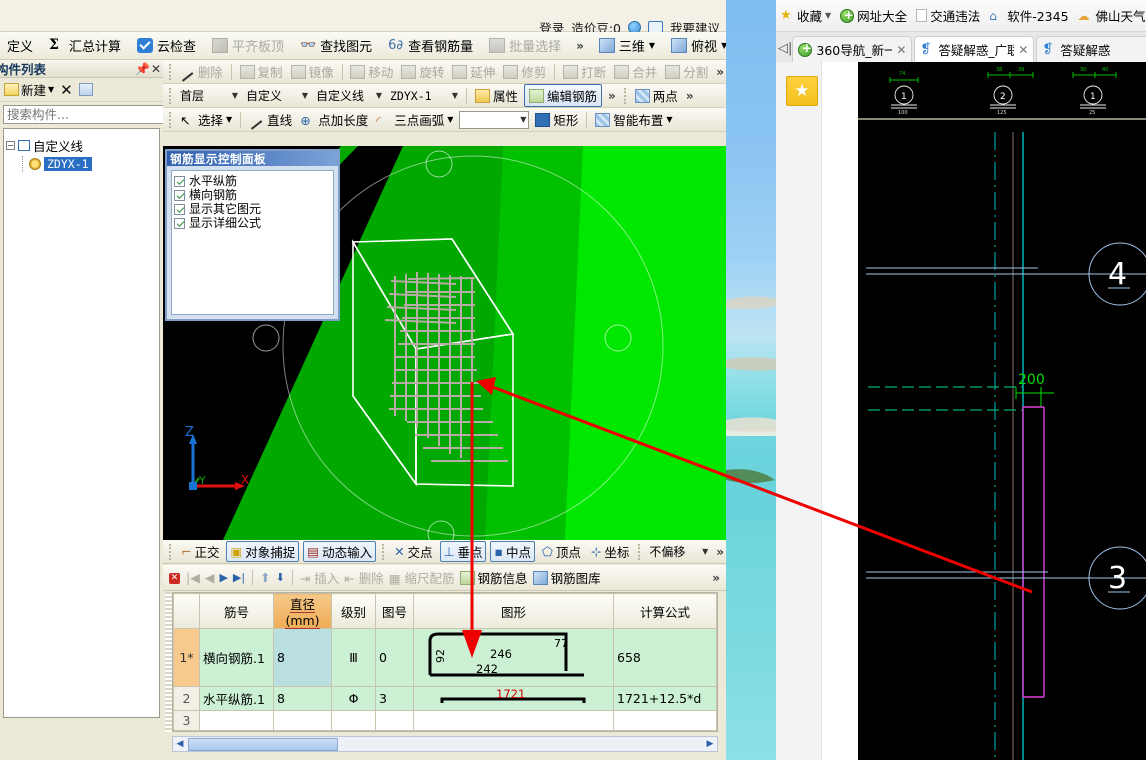  Describe the element at coordinates (612, 96) in the screenshot. I see `selector-overflow: »` at that location.